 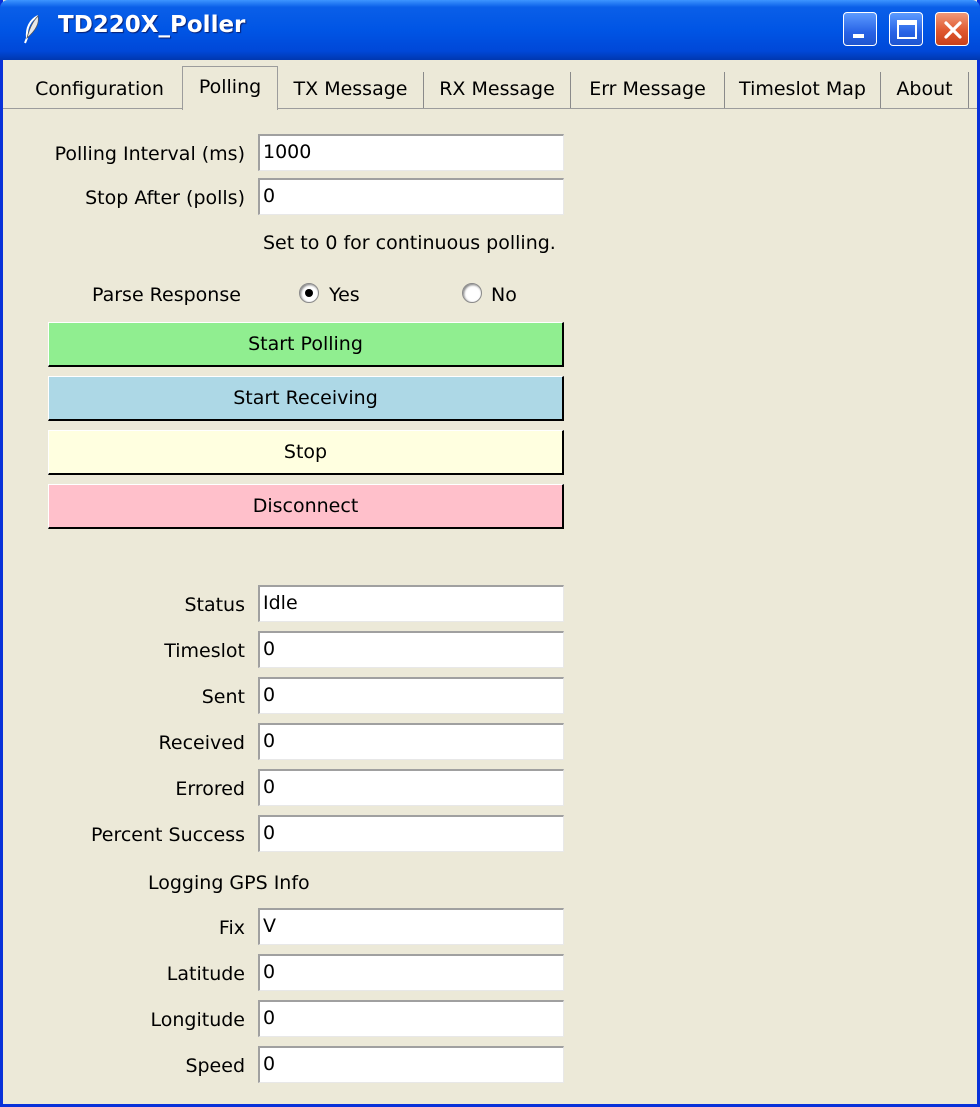 What do you see at coordinates (411, 926) in the screenshot?
I see `fix-field: V` at bounding box center [411, 926].